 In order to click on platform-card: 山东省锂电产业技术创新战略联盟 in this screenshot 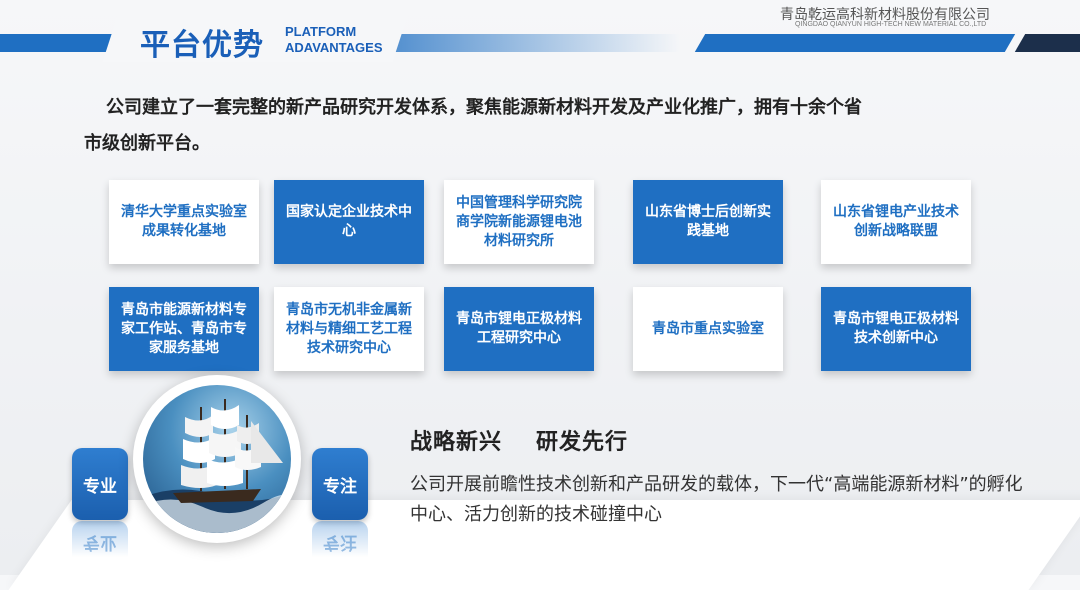, I will do `click(896, 222)`.